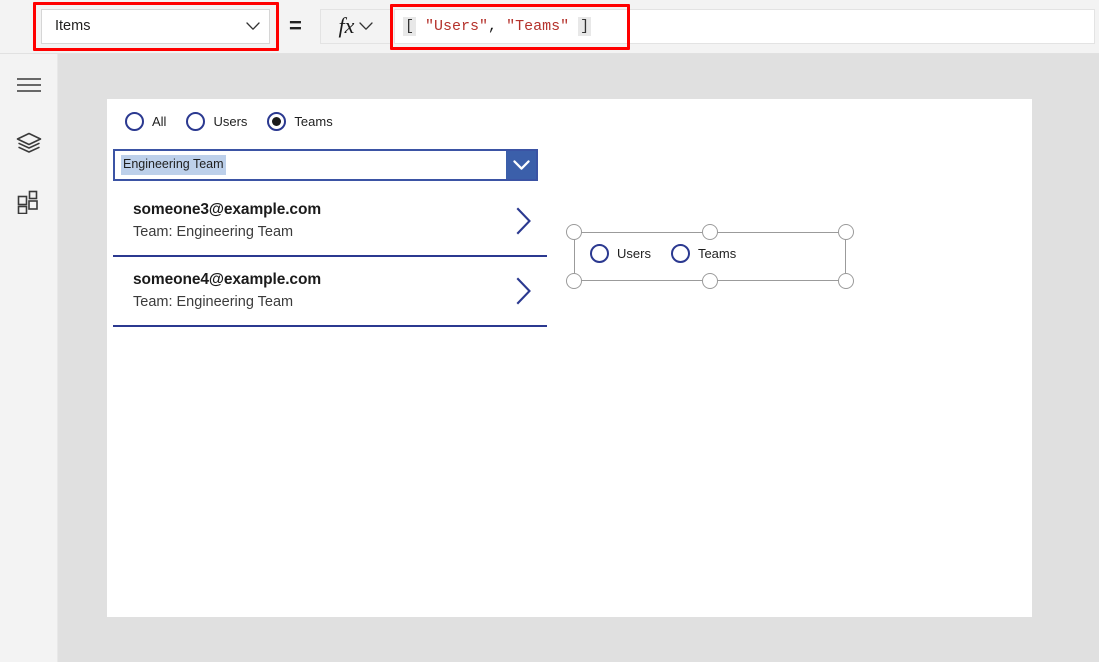  I want to click on insert-icon, so click(29, 202).